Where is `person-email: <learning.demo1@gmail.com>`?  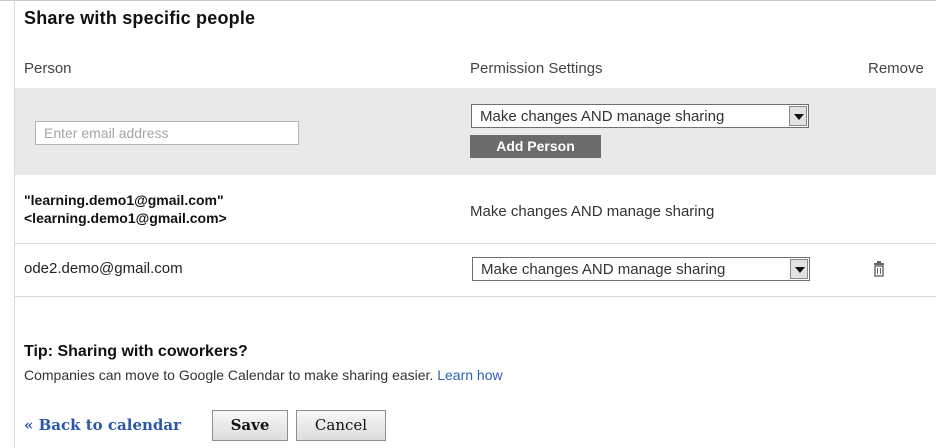 person-email: <learning.demo1@gmail.com> is located at coordinates (125, 218).